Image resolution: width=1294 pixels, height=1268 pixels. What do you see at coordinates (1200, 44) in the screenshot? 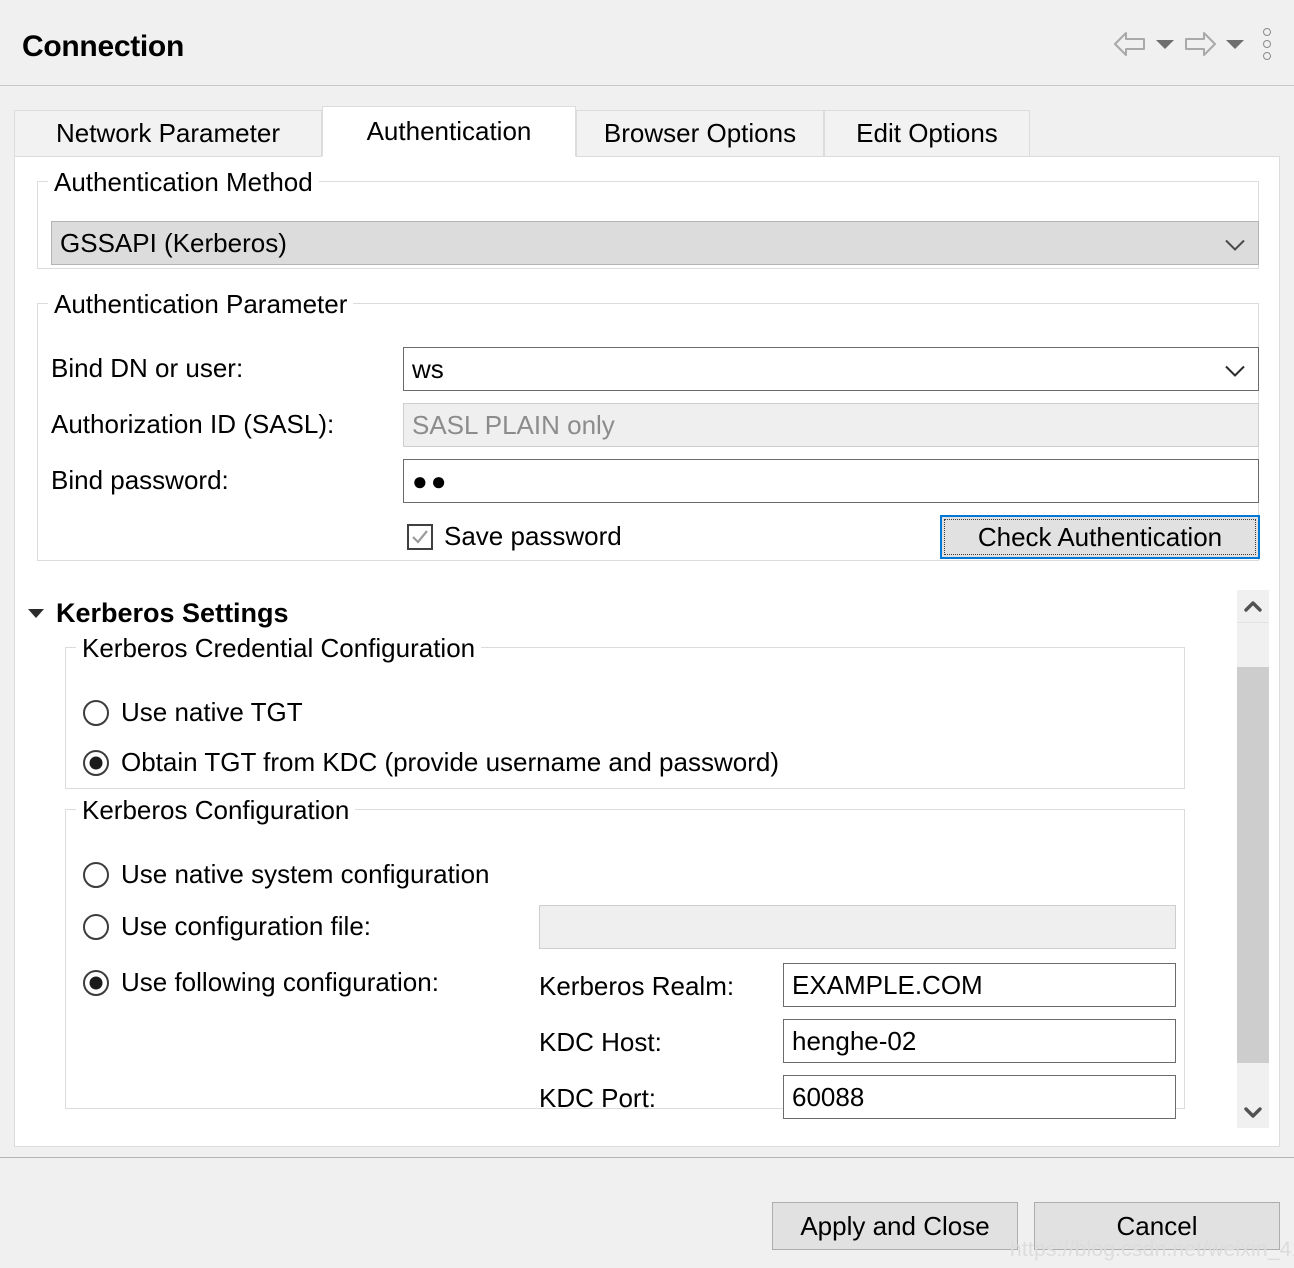
I see `forward-arrow-icon` at bounding box center [1200, 44].